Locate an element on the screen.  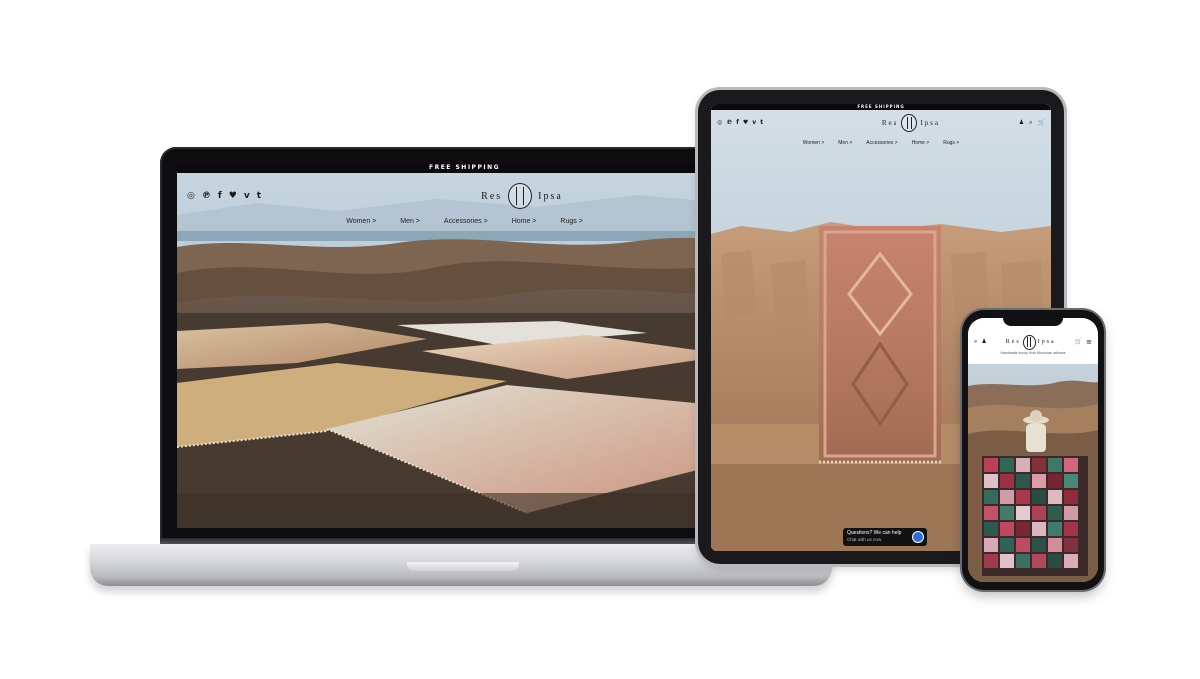
social-links: ◎ ℗ f ♥ v t is located at coordinates (224, 196).